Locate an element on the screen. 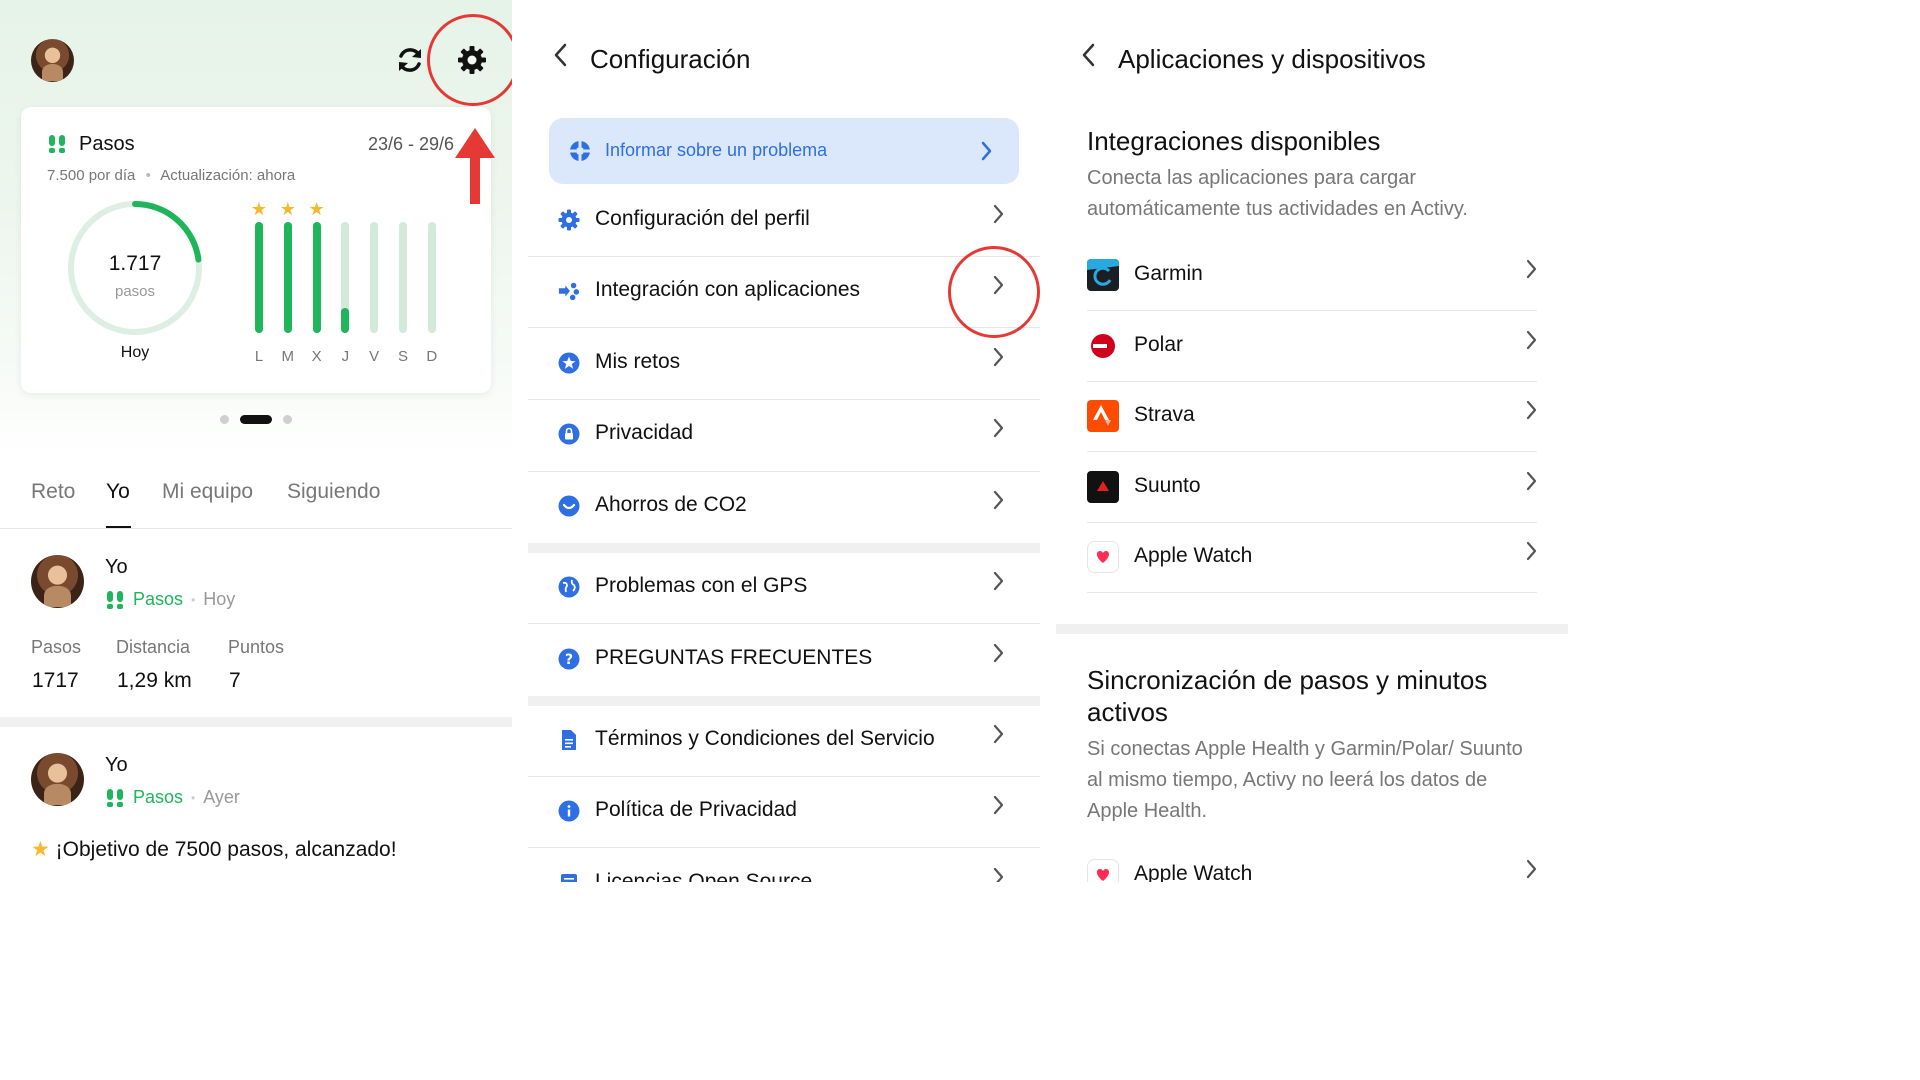  integration-name: Garmin is located at coordinates (1168, 273).